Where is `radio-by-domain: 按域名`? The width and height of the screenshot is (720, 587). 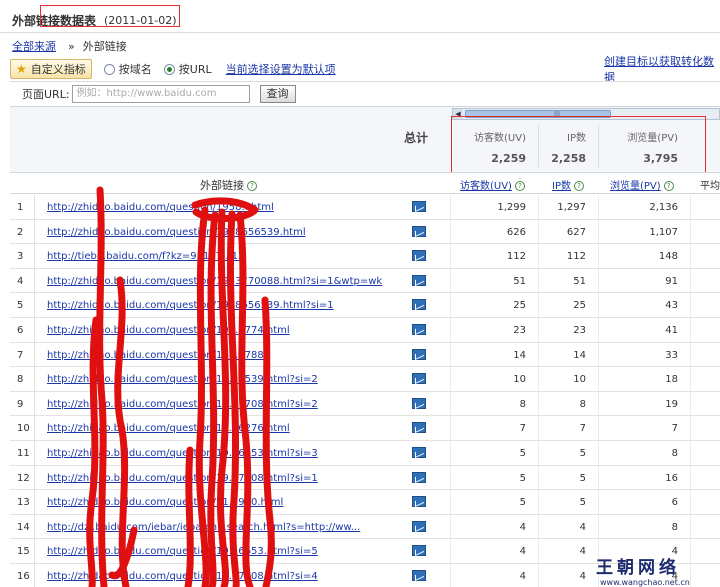
radio-by-domain: 按域名 is located at coordinates (127, 69).